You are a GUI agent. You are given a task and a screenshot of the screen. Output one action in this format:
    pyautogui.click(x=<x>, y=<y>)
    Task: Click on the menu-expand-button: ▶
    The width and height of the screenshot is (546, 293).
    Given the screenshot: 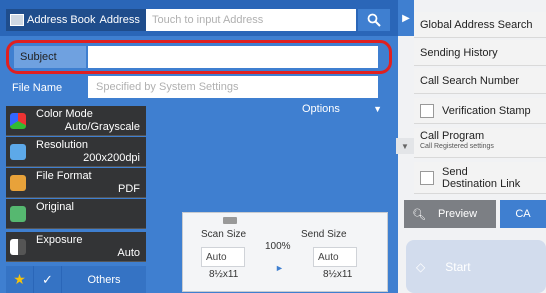 What is the action you would take?
    pyautogui.click(x=406, y=18)
    